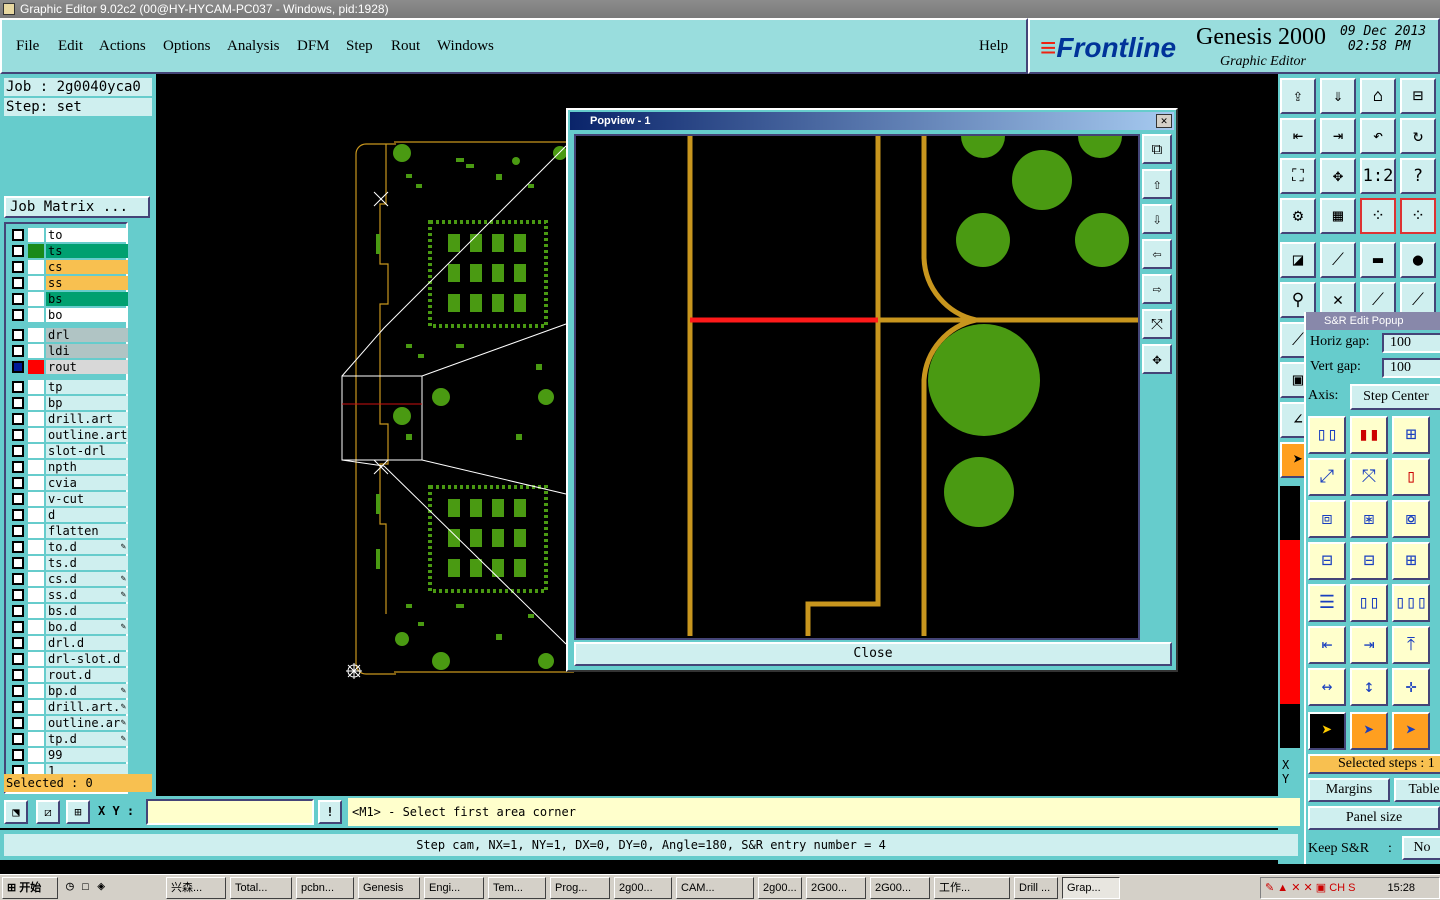 This screenshot has width=1440, height=900. I want to click on layer-name: bs.d, so click(87, 611).